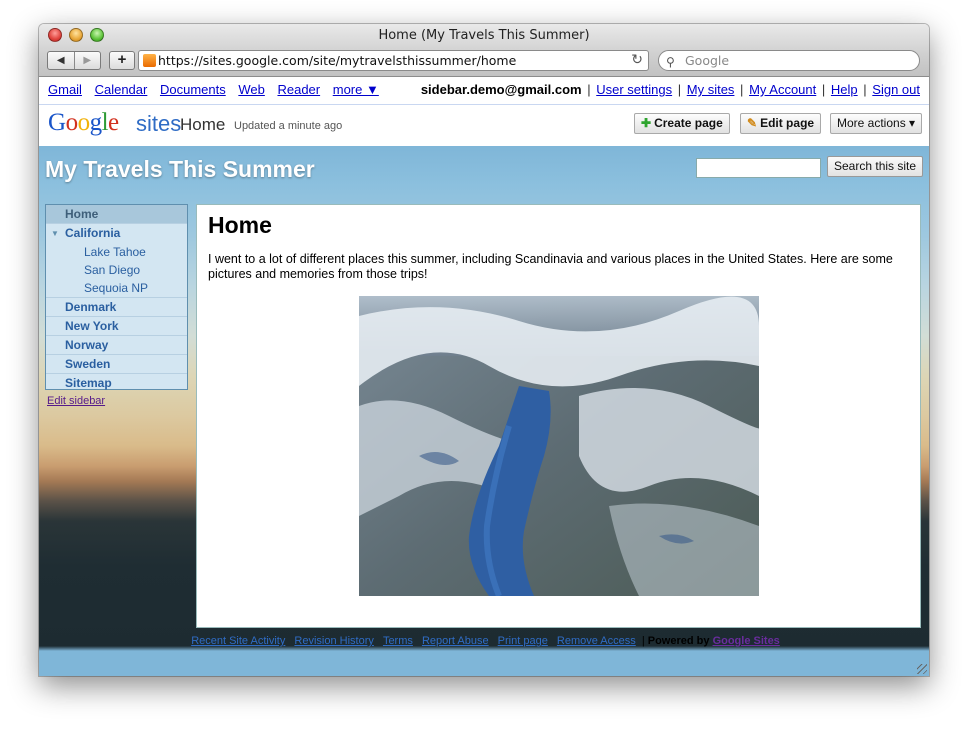 Image resolution: width=968 pixels, height=731 pixels. I want to click on sidebar-item-sequoia-np: Sequoia NP, so click(116, 288).